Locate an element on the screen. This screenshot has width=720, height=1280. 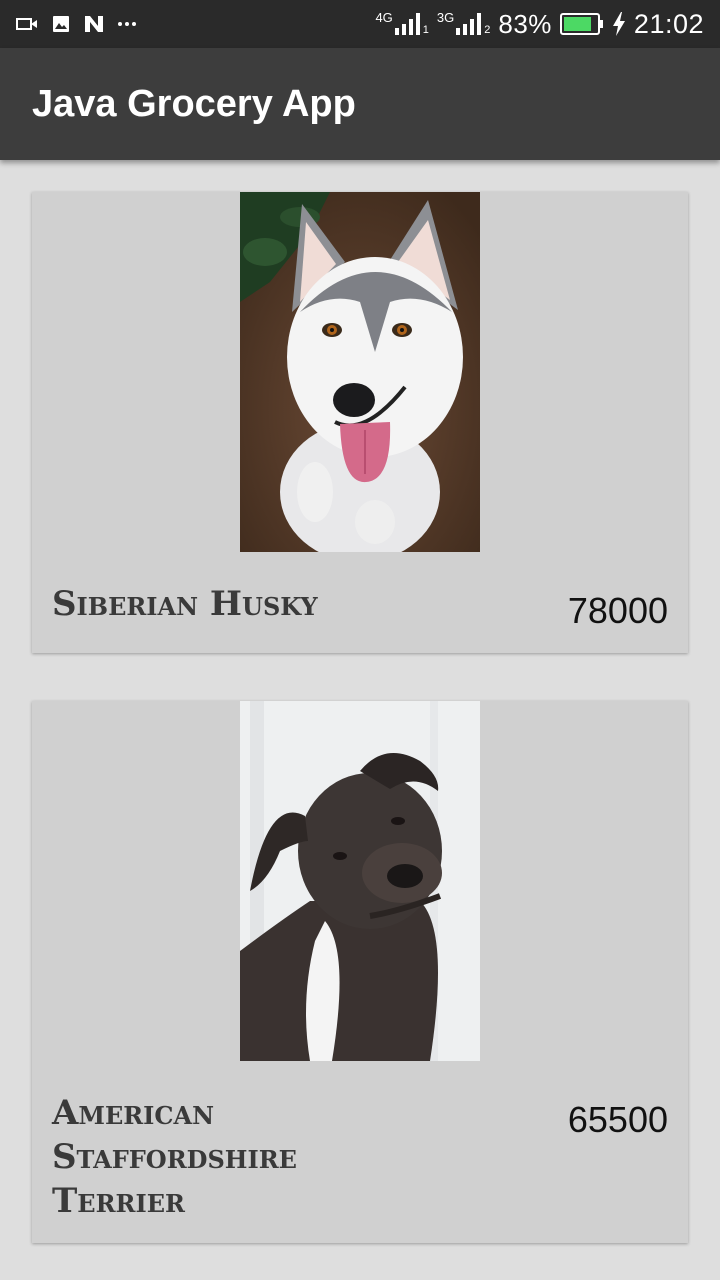
product-price: 65500 is located at coordinates (617, 1119).